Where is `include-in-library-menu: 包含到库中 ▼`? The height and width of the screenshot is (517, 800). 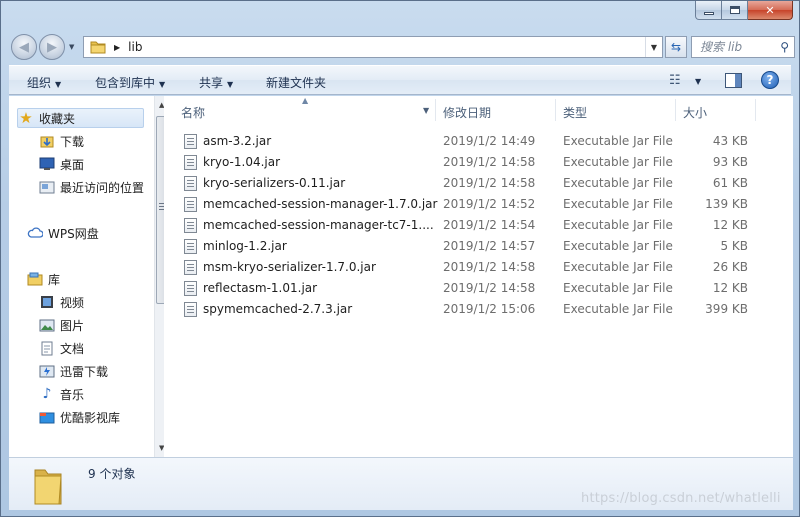 include-in-library-menu: 包含到库中 ▼ is located at coordinates (130, 82).